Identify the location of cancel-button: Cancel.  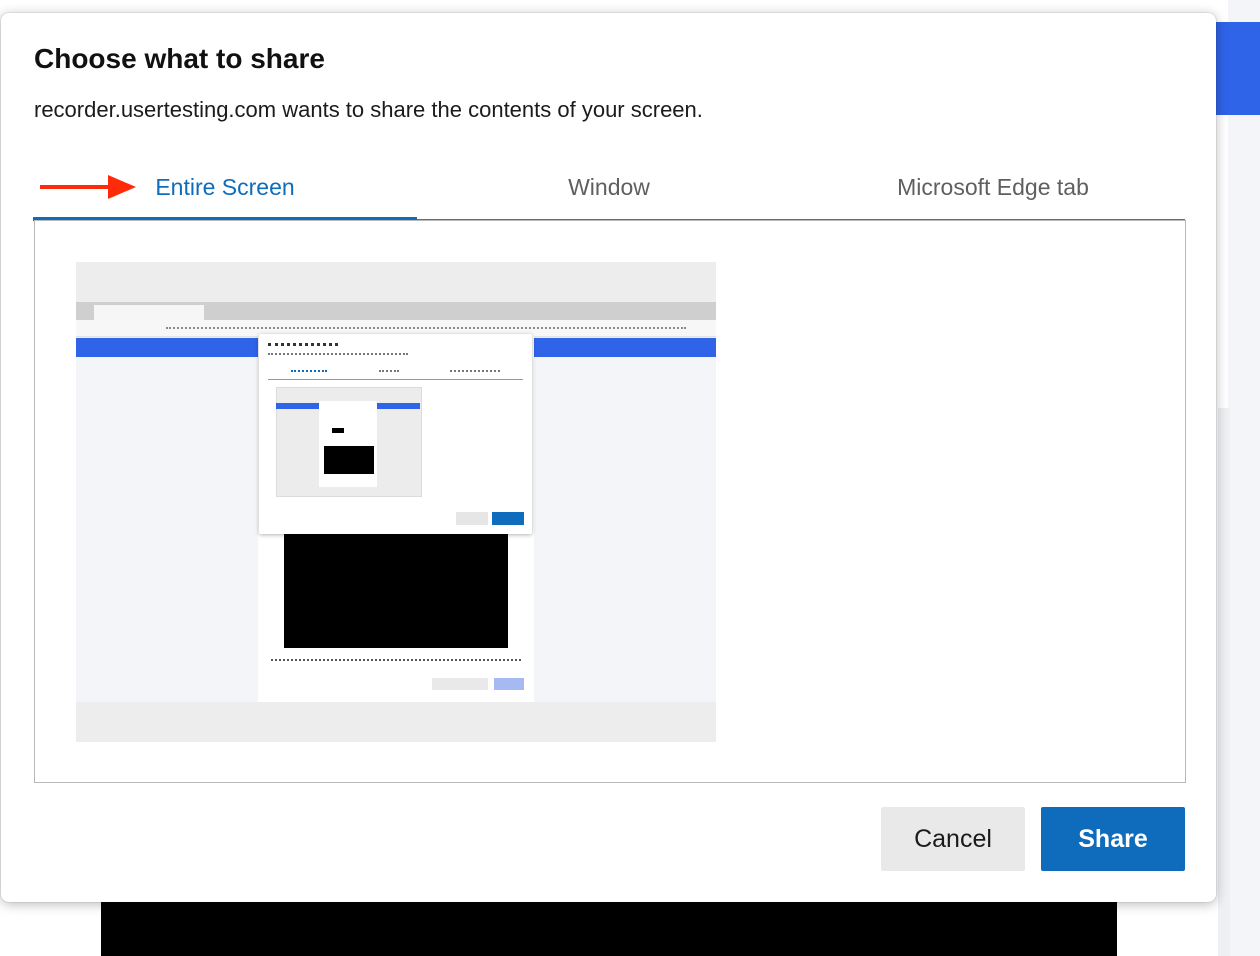
(953, 839).